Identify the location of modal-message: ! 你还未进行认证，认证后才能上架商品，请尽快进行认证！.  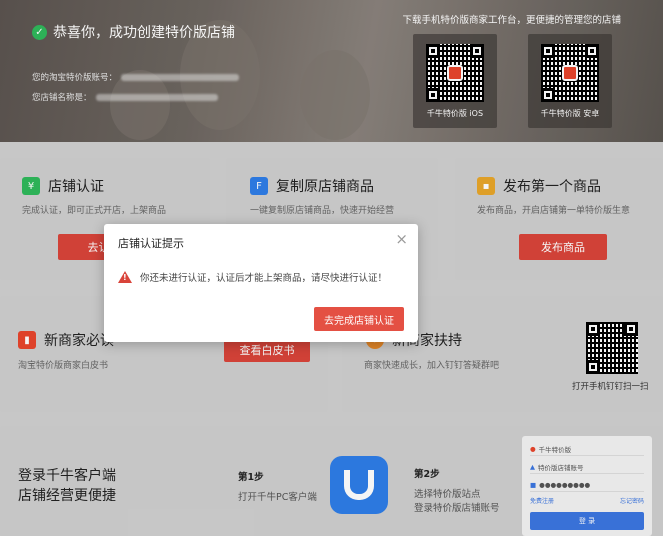
(252, 277).